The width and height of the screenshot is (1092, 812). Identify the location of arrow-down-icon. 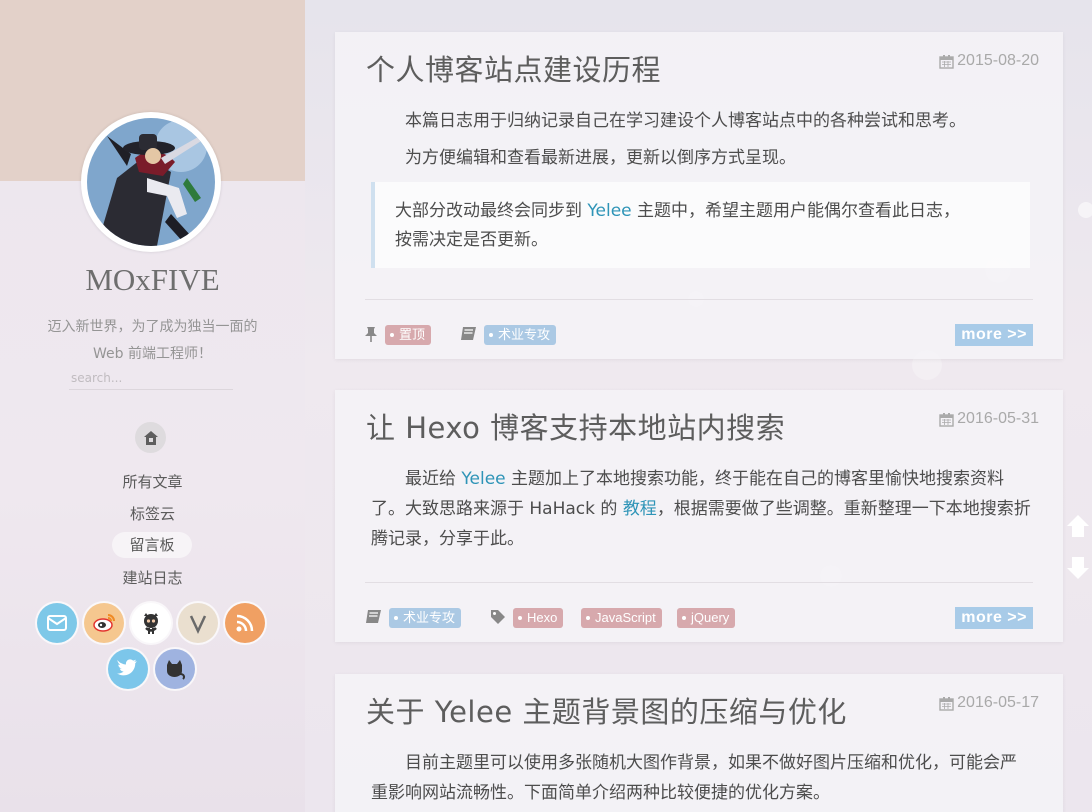
(1078, 568).